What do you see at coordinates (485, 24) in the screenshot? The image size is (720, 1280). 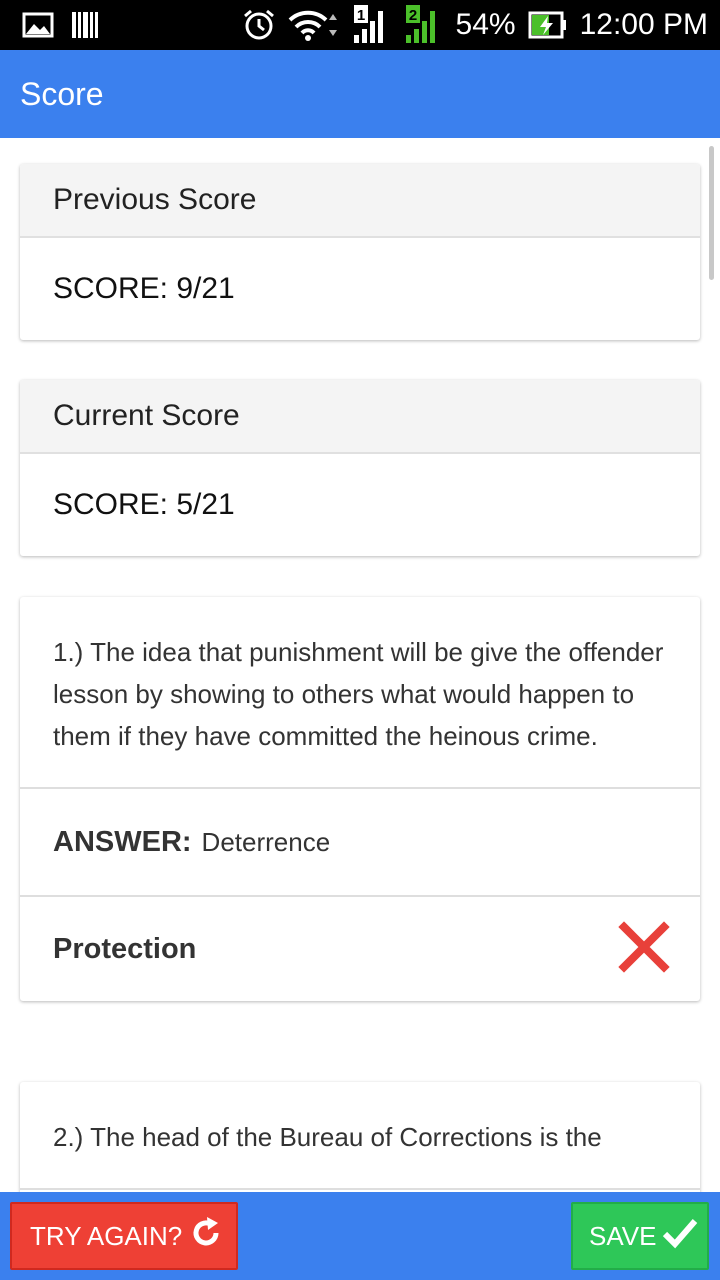 I see `battery-percent: 54%` at bounding box center [485, 24].